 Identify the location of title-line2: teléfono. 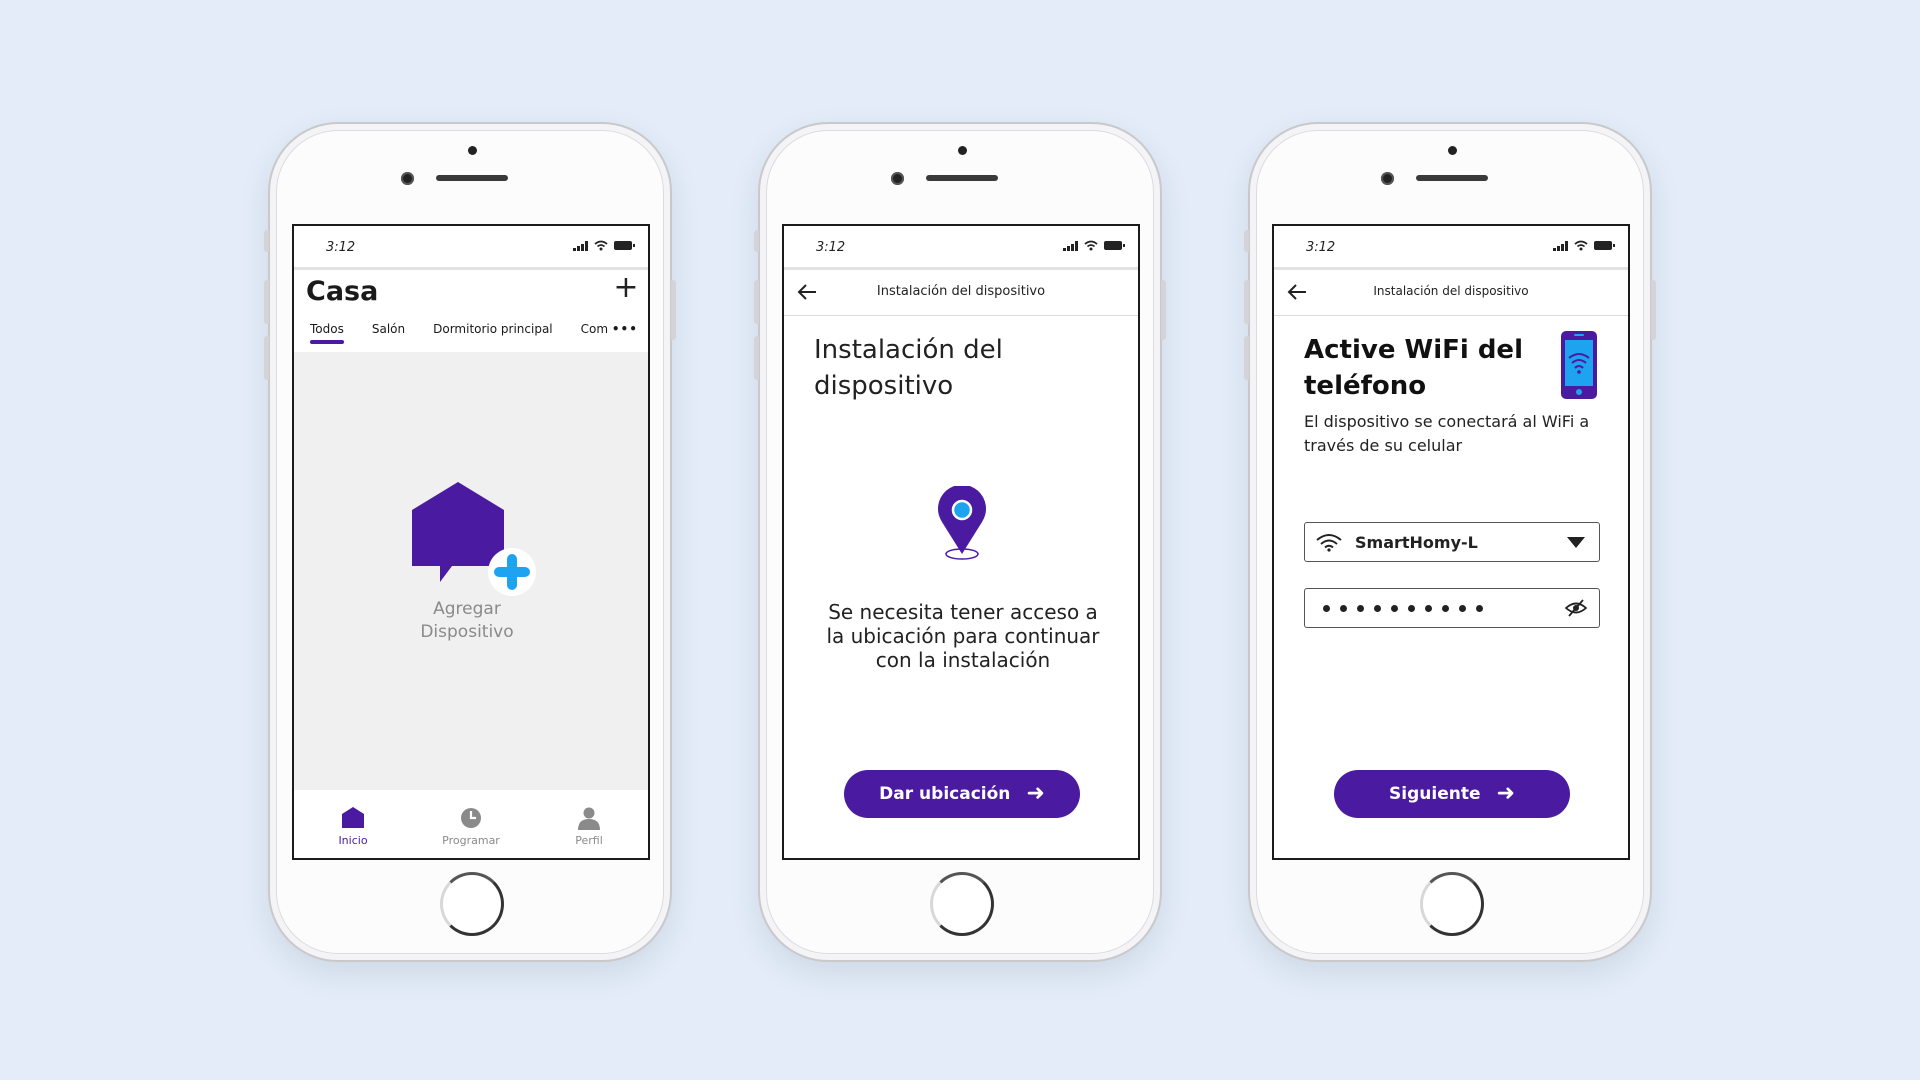
(1365, 386).